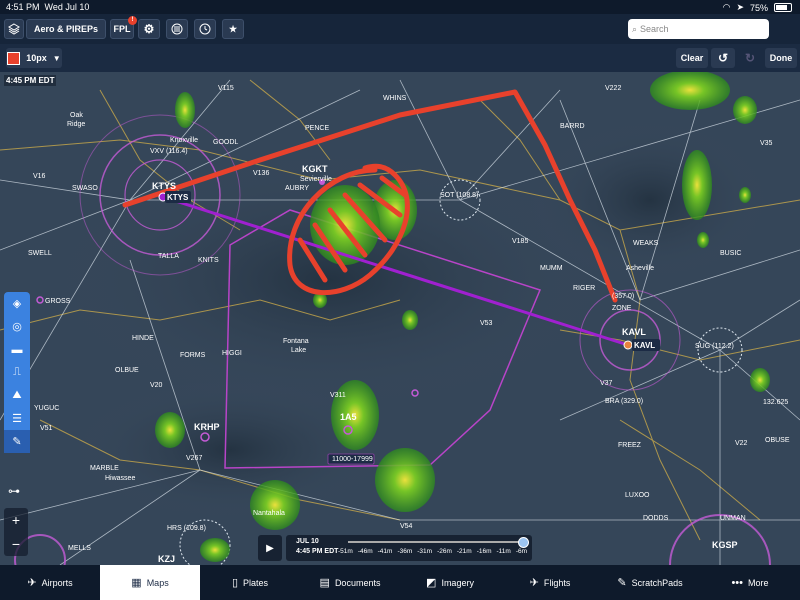 This screenshot has height=600, width=800. Describe the element at coordinates (622, 308) in the screenshot. I see `label-zone: ZONE` at that location.